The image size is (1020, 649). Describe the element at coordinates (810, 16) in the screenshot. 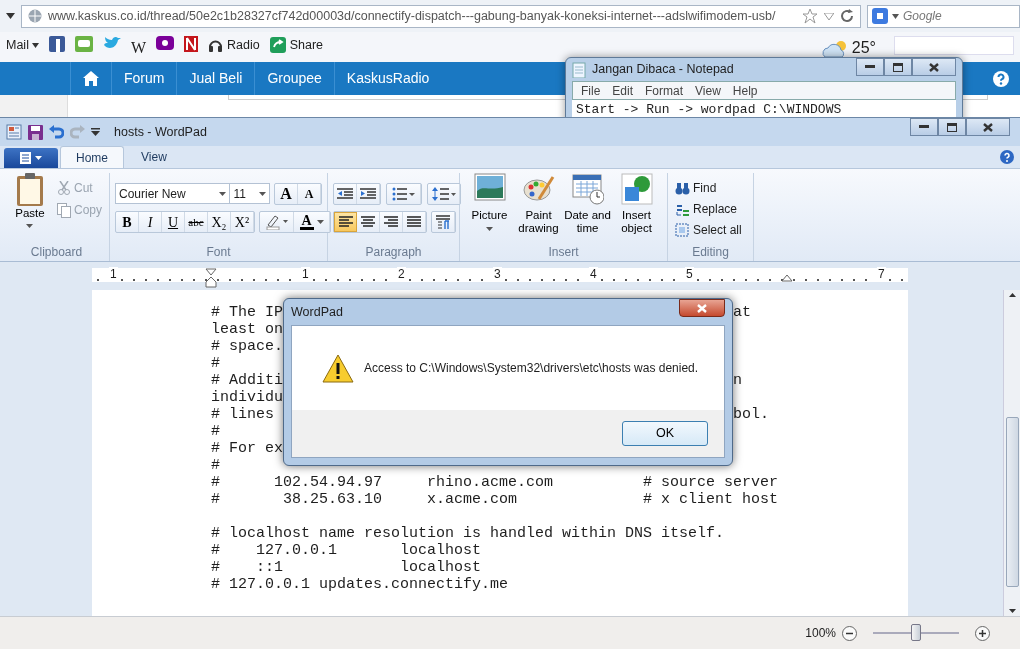

I see `star-icon` at that location.